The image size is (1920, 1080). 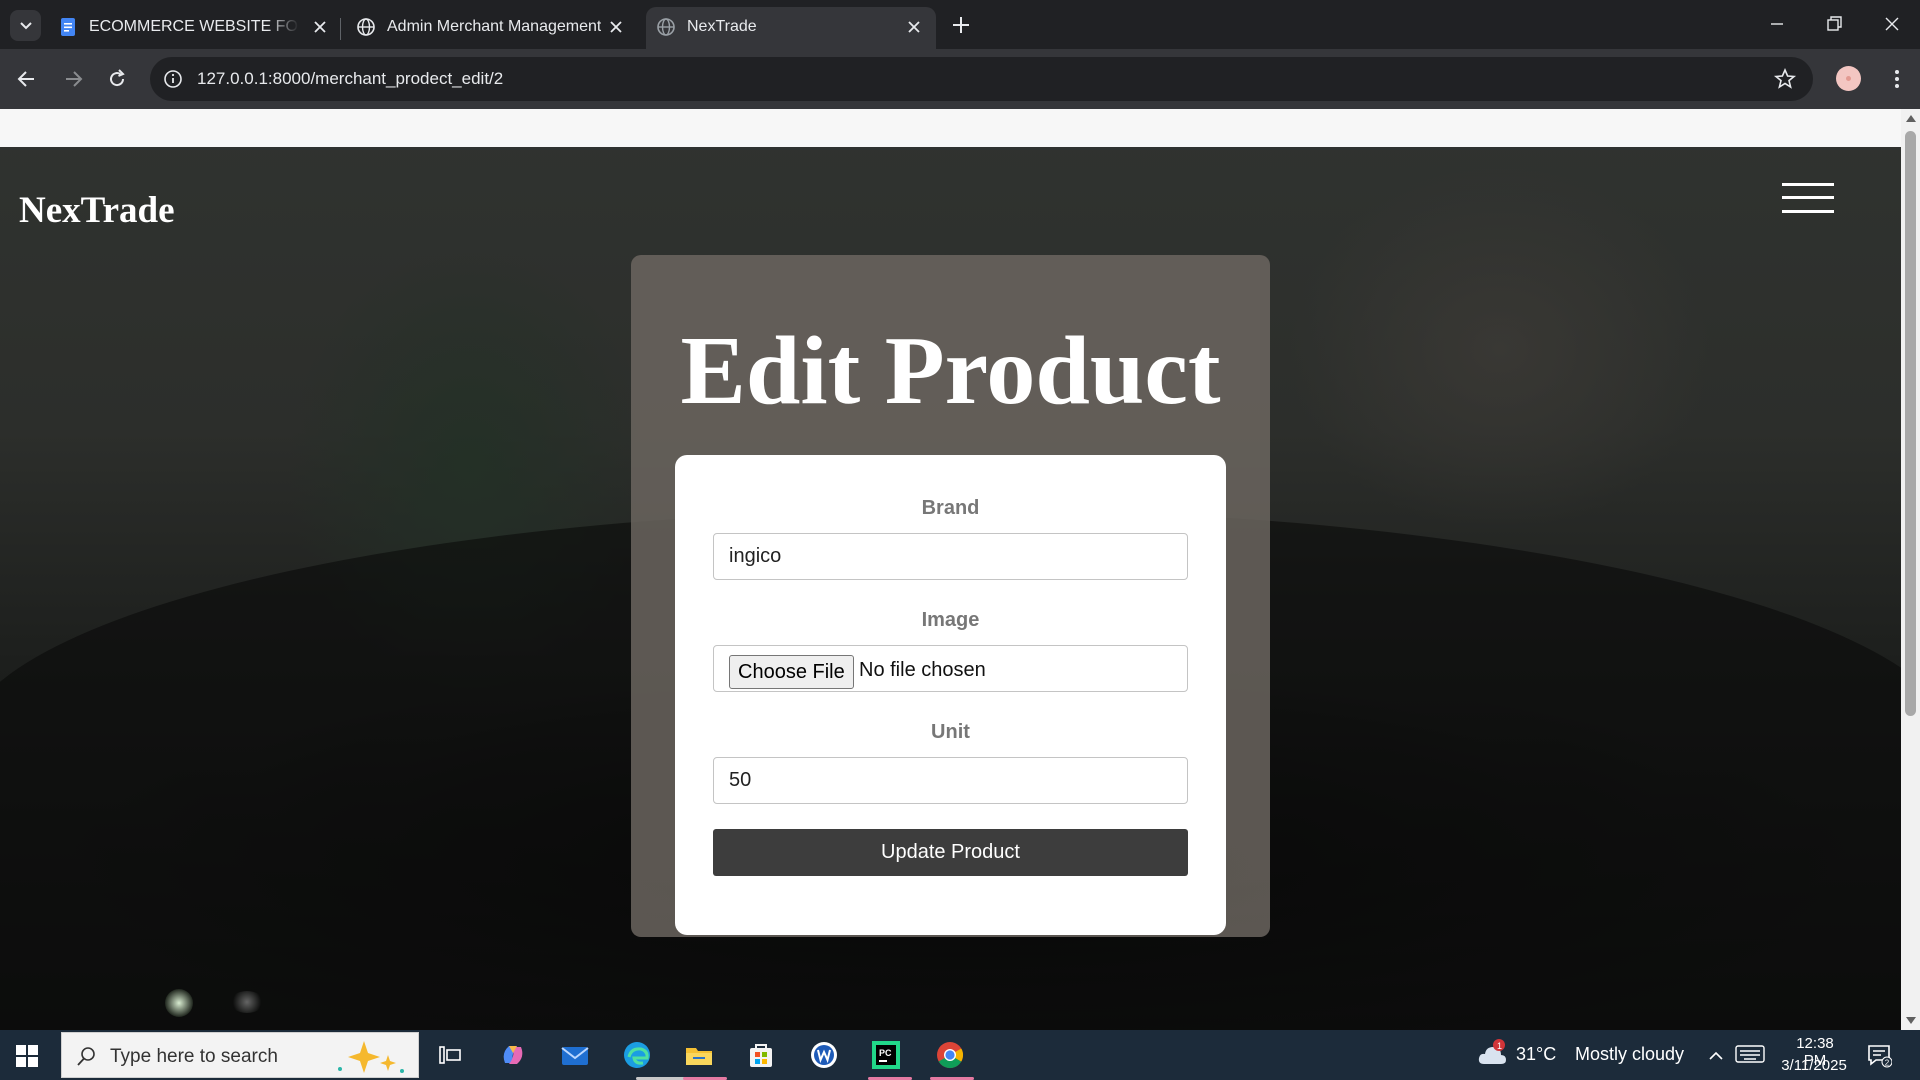 I want to click on site-logo: NexTrade, so click(x=97, y=210).